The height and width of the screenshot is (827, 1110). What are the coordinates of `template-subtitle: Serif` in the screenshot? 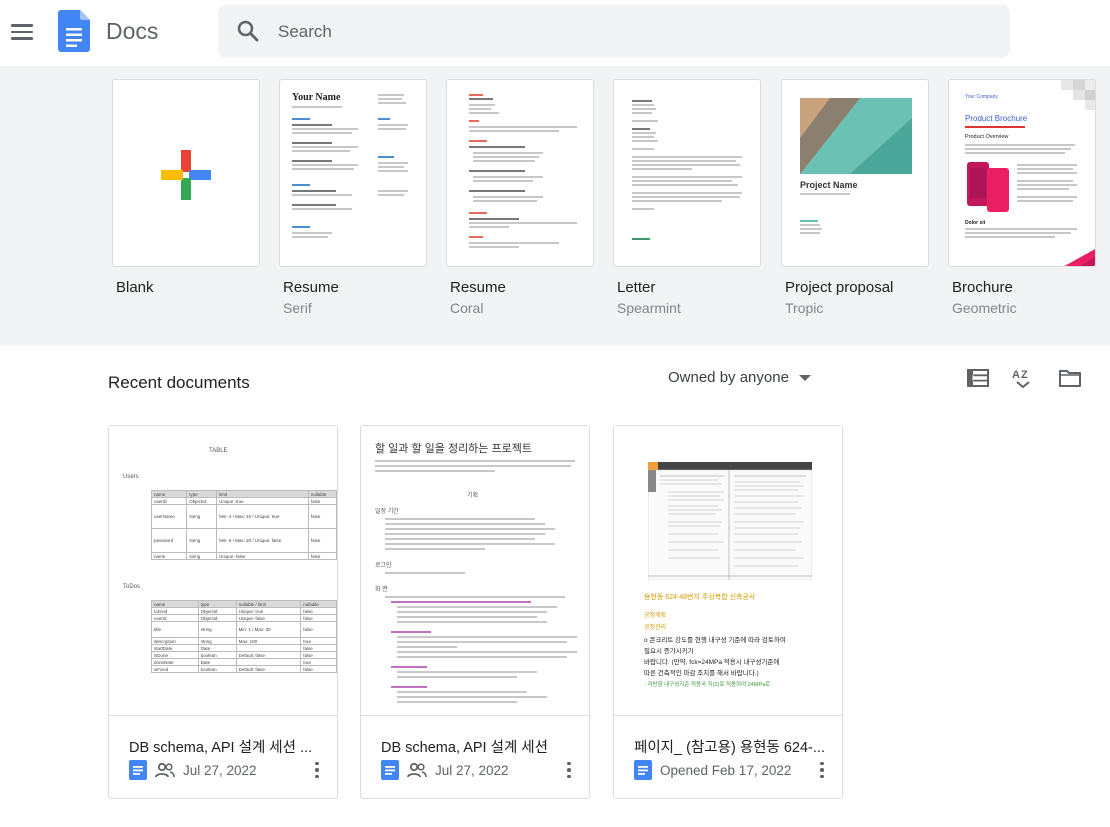 It's located at (297, 308).